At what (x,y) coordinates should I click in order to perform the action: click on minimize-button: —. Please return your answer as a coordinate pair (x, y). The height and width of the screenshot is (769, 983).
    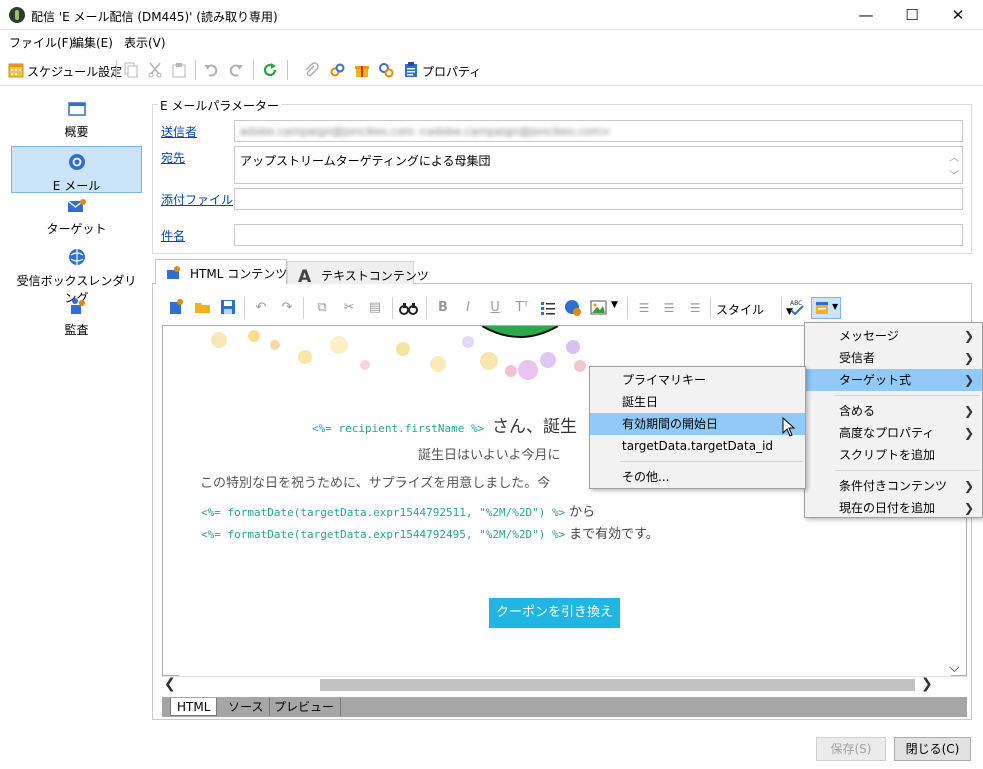
    Looking at the image, I should click on (866, 15).